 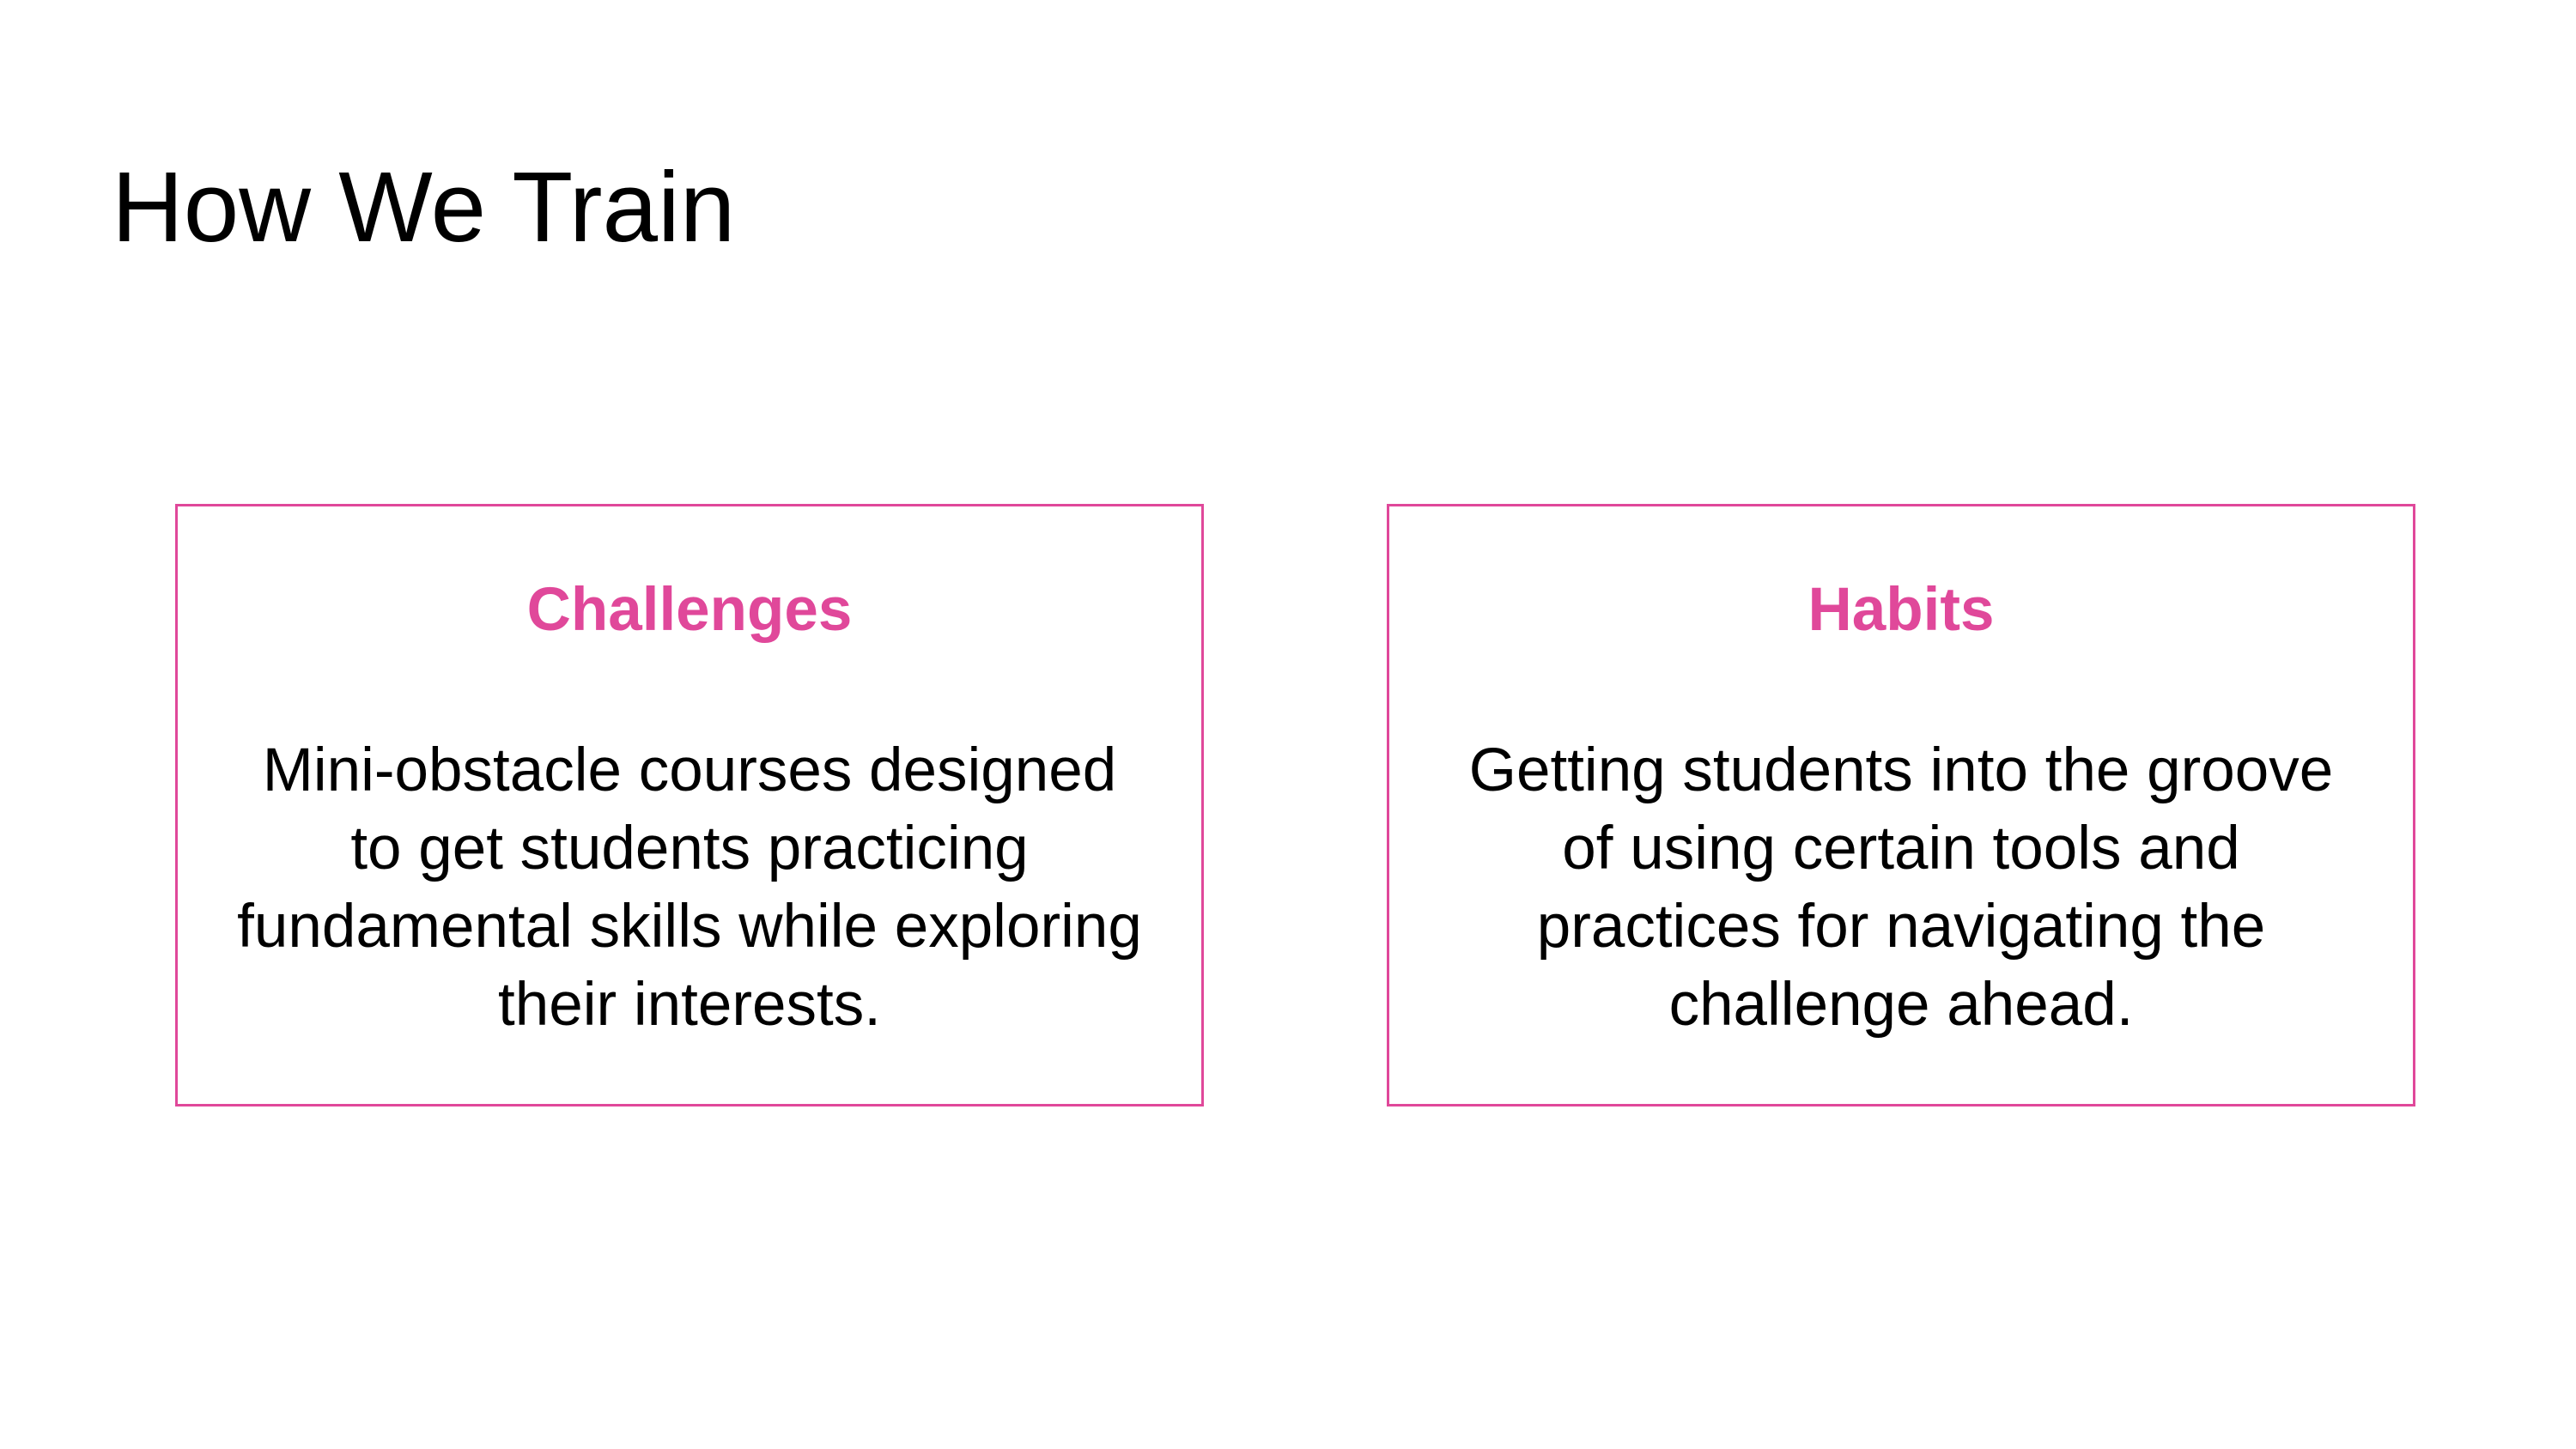 I want to click on card-body-line: to get students practicing, so click(x=689, y=848).